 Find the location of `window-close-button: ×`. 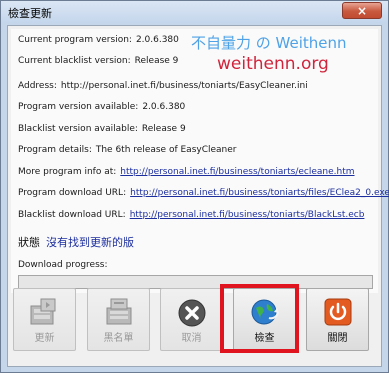

window-close-button: × is located at coordinates (362, 10).